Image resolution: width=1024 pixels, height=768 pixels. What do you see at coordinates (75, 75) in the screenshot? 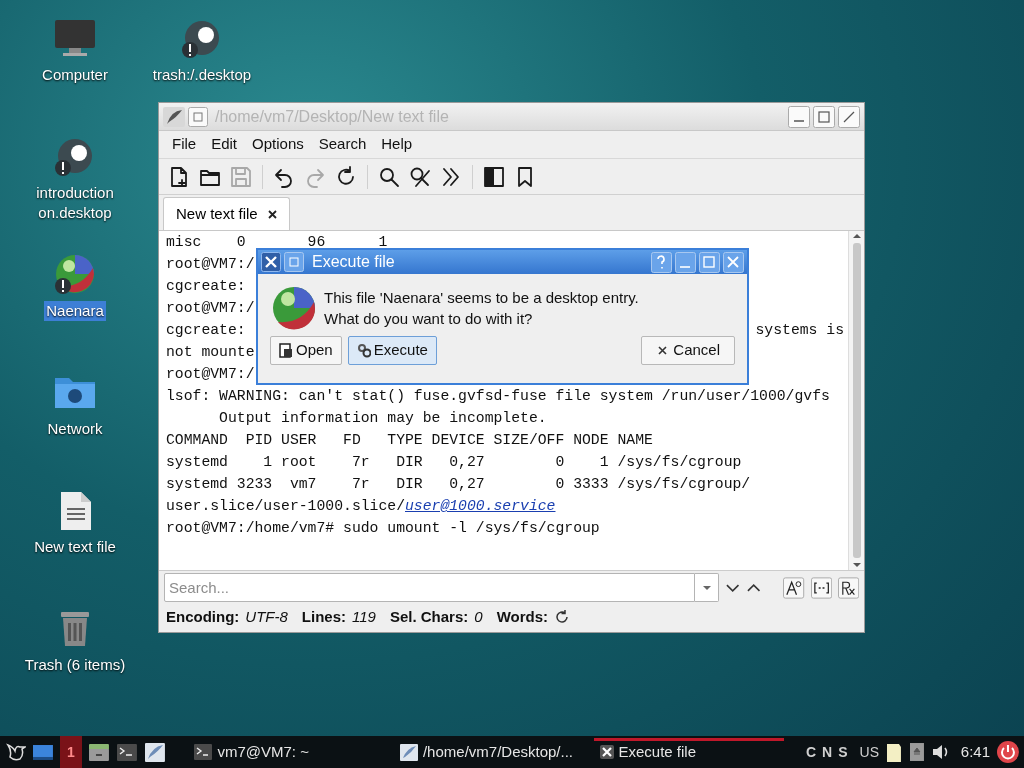
I see `icon-label: Computer` at bounding box center [75, 75].